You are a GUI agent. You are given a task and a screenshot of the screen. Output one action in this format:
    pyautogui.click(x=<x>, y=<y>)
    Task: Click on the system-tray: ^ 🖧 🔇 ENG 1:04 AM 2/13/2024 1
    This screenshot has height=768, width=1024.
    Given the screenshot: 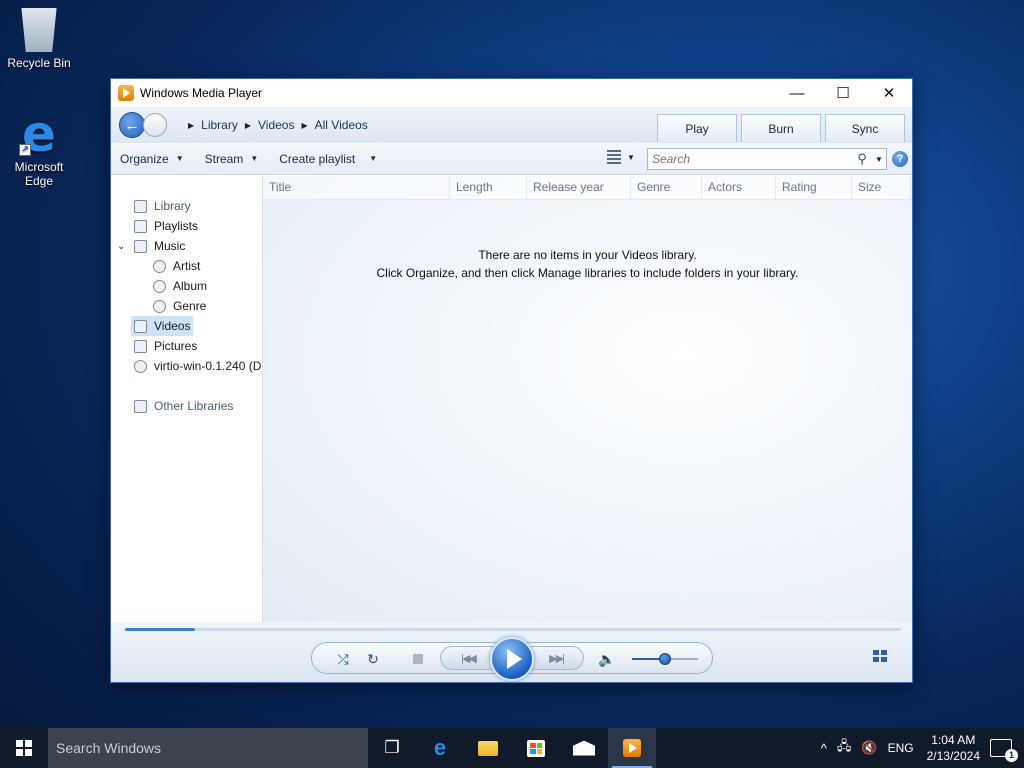 What is the action you would take?
    pyautogui.click(x=920, y=748)
    